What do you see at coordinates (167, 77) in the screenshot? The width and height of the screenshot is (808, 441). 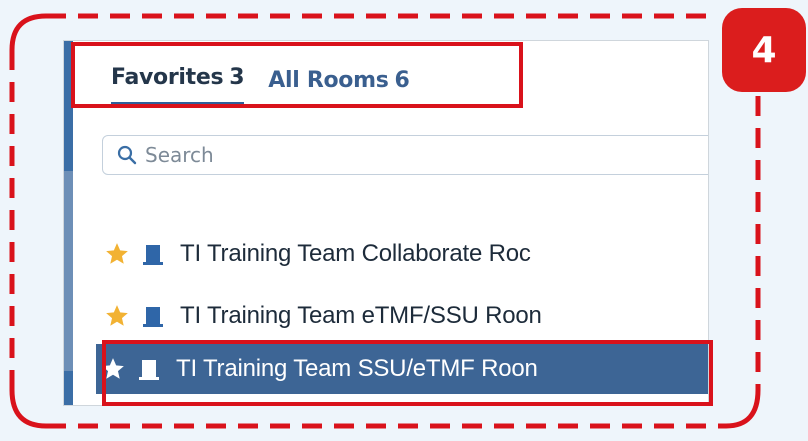 I see `tab-favorites-label: Favorites` at bounding box center [167, 77].